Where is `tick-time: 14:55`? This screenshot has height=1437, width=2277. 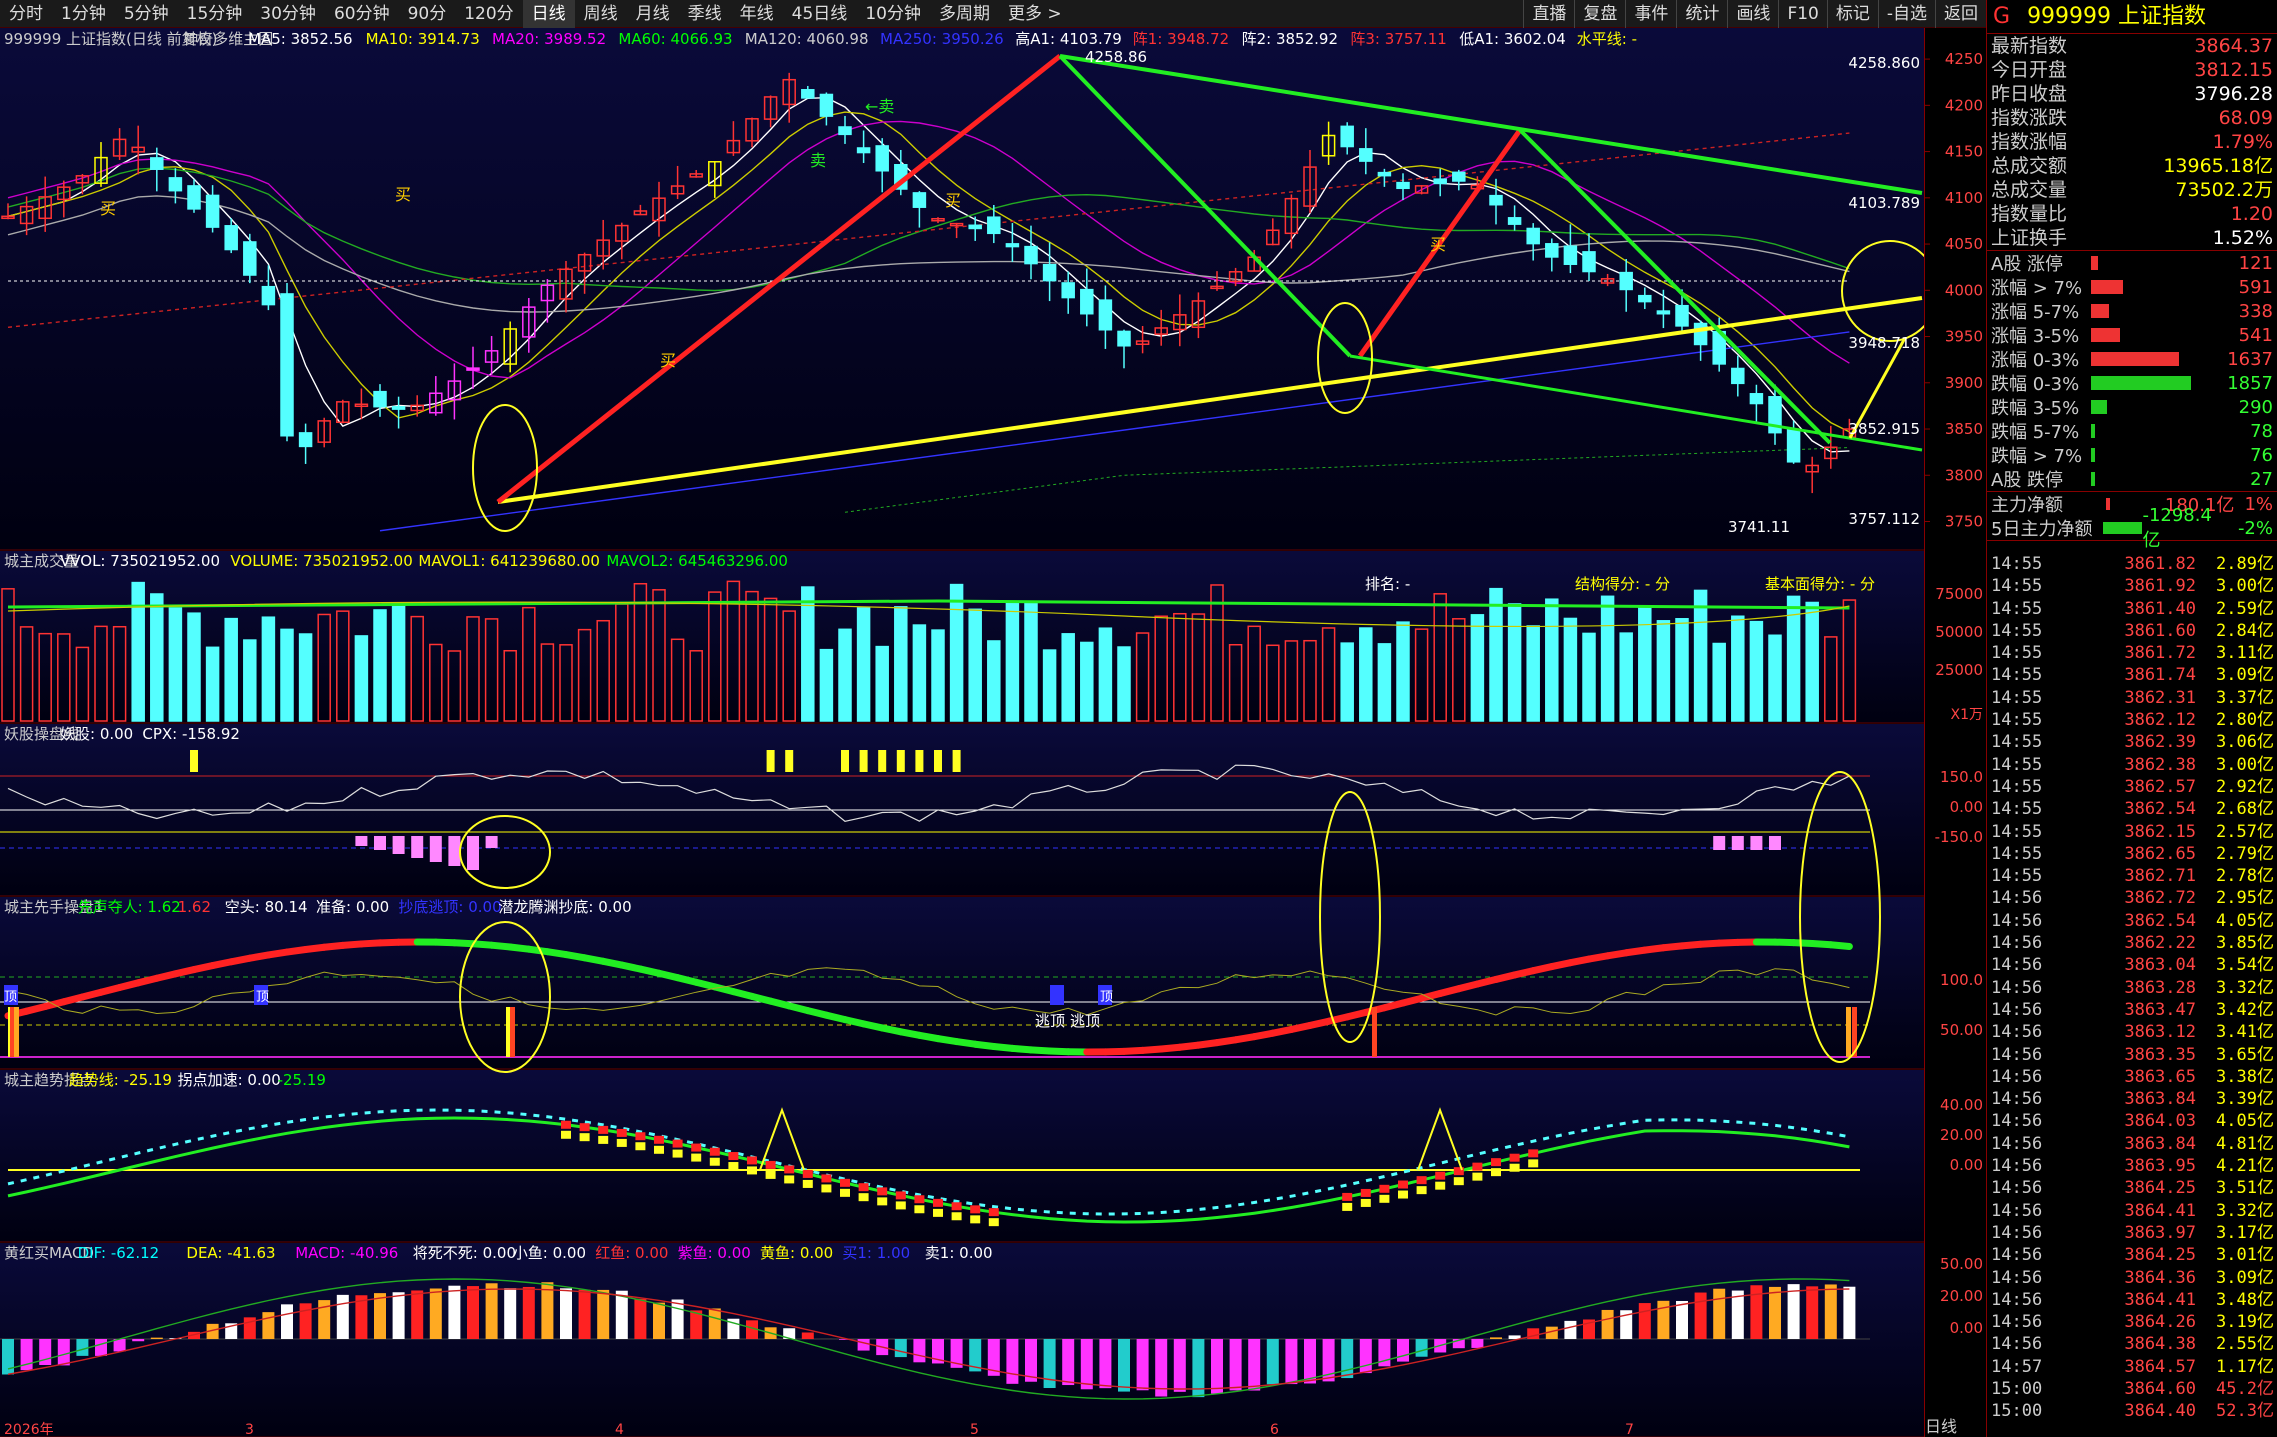 tick-time: 14:55 is located at coordinates (2017, 853).